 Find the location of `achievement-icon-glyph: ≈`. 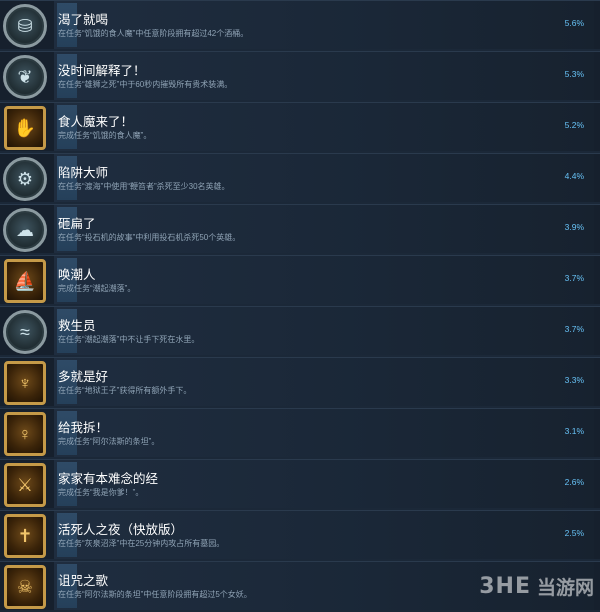

achievement-icon-glyph: ≈ is located at coordinates (25, 331).